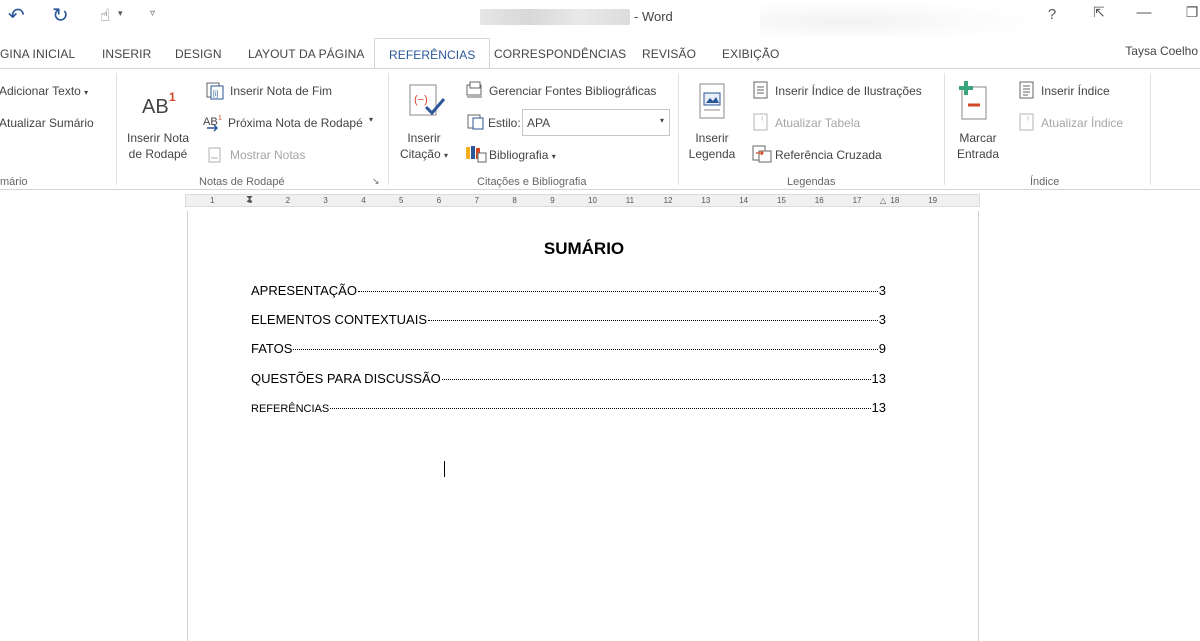 The width and height of the screenshot is (1200, 641). Describe the element at coordinates (306, 54) in the screenshot. I see `tab-layout-da-pagina: LAYOUT DA PÁGINA` at that location.